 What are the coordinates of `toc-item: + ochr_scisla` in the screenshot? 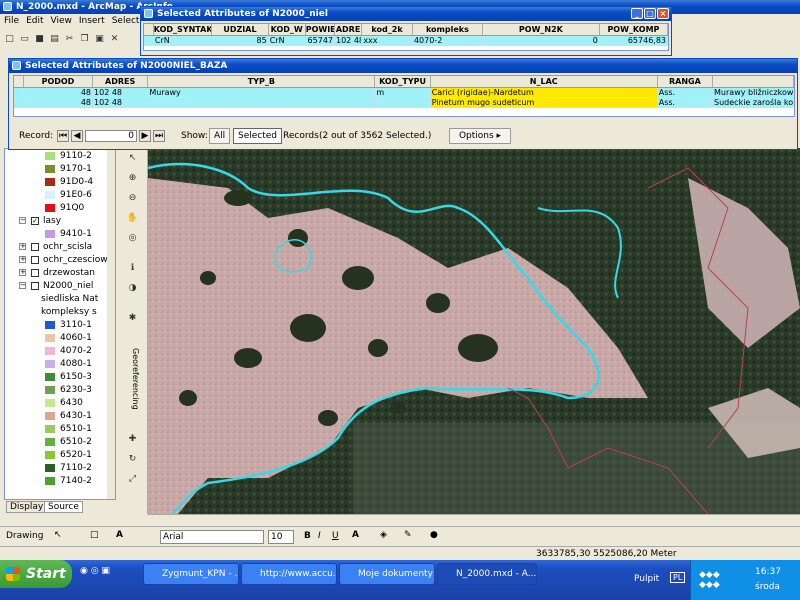 It's located at (55, 247).